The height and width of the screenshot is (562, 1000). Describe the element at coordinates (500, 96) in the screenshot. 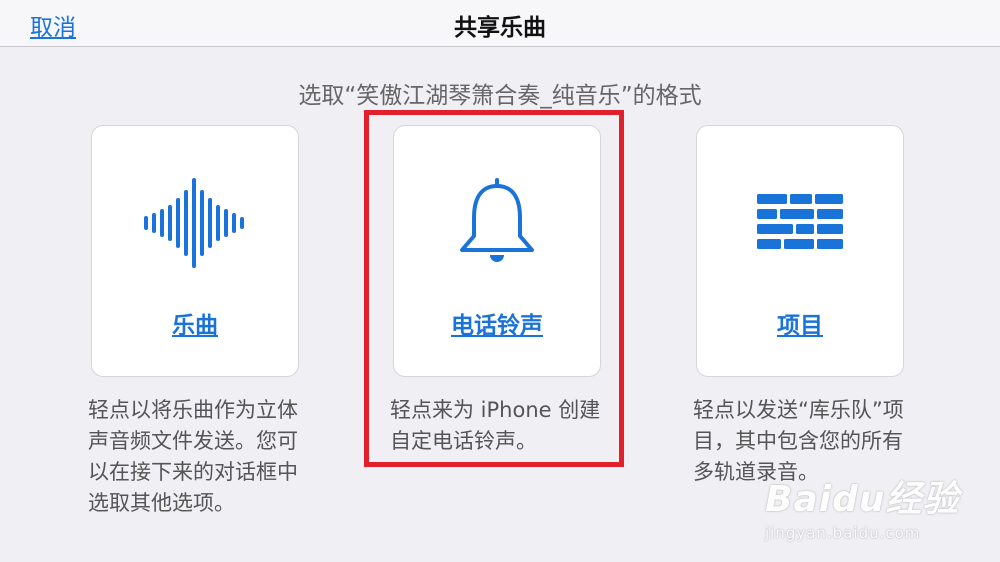

I see `format-prompt: 选取“笑傲江湖琴箫合奏_纯音乐”的格式` at that location.